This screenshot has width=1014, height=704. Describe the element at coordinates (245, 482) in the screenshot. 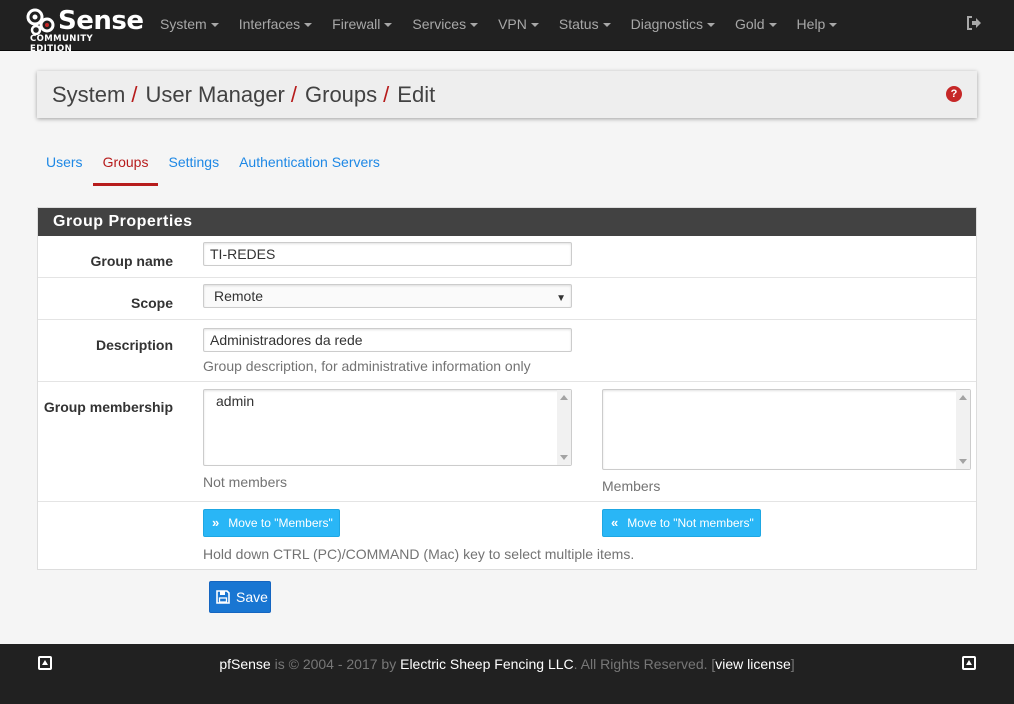

I see `not-members-caption: Not members` at that location.